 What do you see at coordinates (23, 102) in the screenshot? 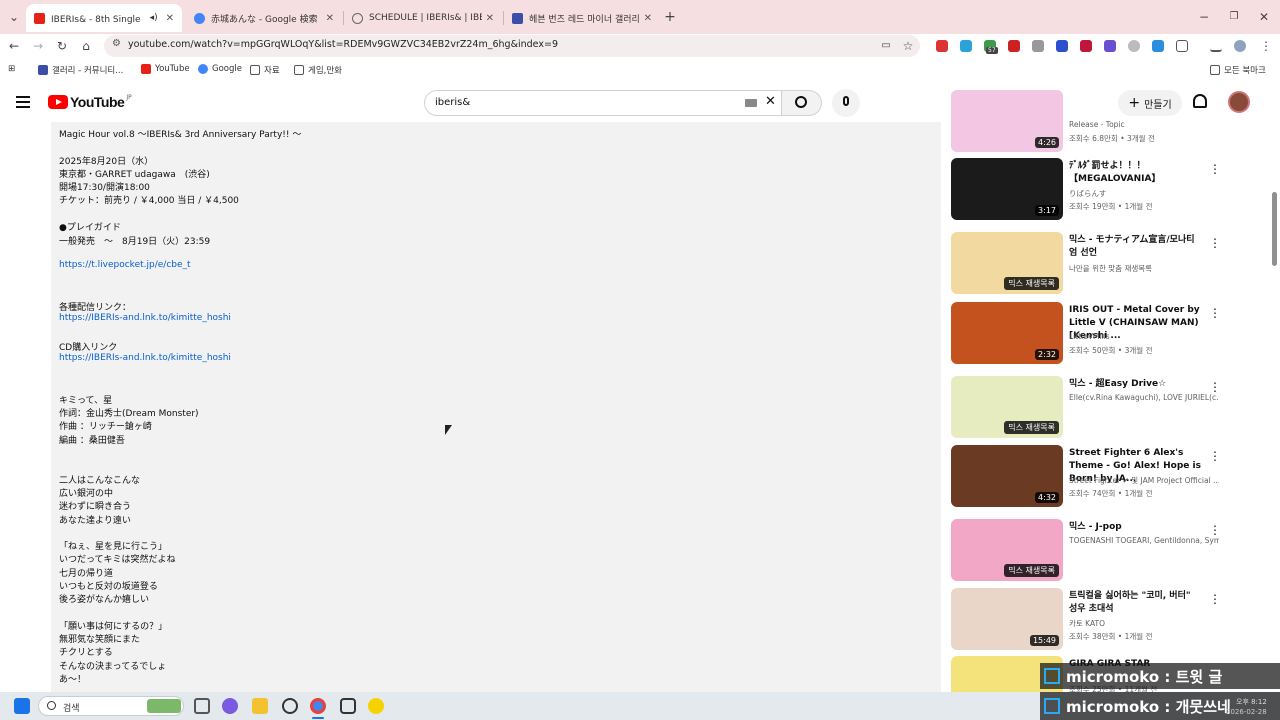
I see `hamburger-menu-icon` at bounding box center [23, 102].